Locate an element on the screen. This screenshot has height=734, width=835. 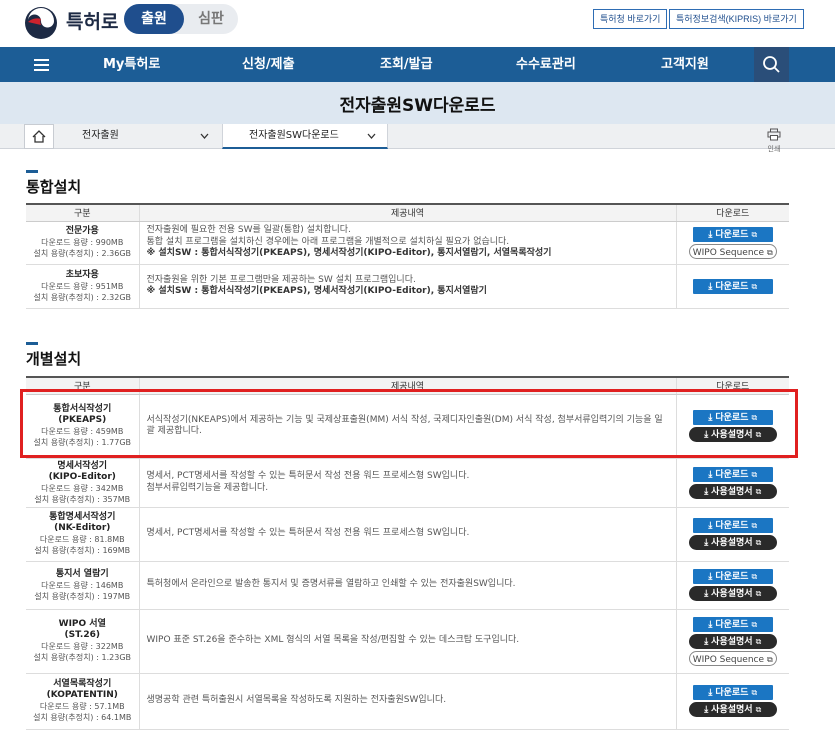
row-download-cell: ⤓ 다운로드 ⧉ WIPO Sequence ⧉ is located at coordinates (732, 243).